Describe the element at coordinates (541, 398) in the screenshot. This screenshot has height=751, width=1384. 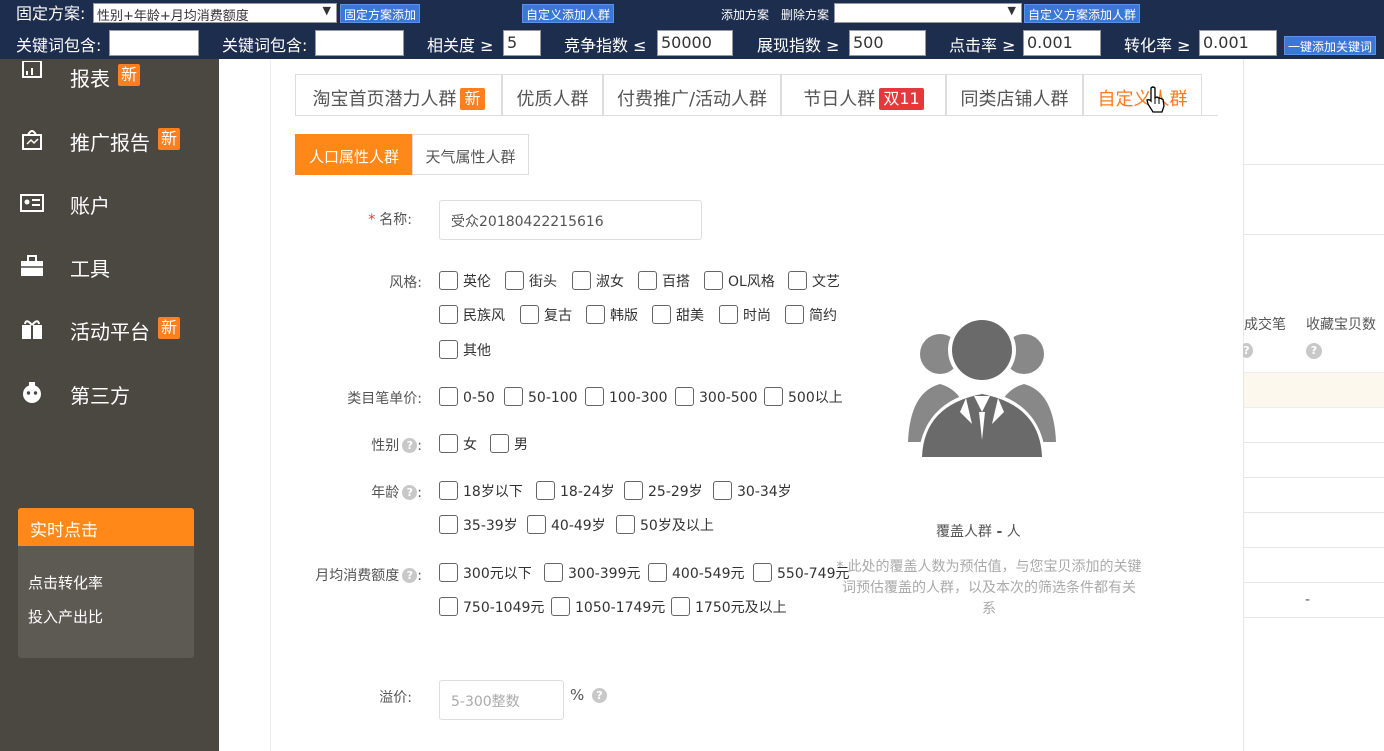
I see `checkbox-price-1: 50-100` at that location.